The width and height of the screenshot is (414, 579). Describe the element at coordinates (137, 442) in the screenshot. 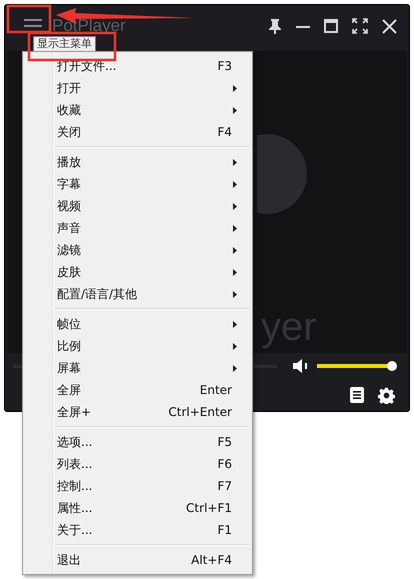

I see `menu-item: 选项... F5` at that location.